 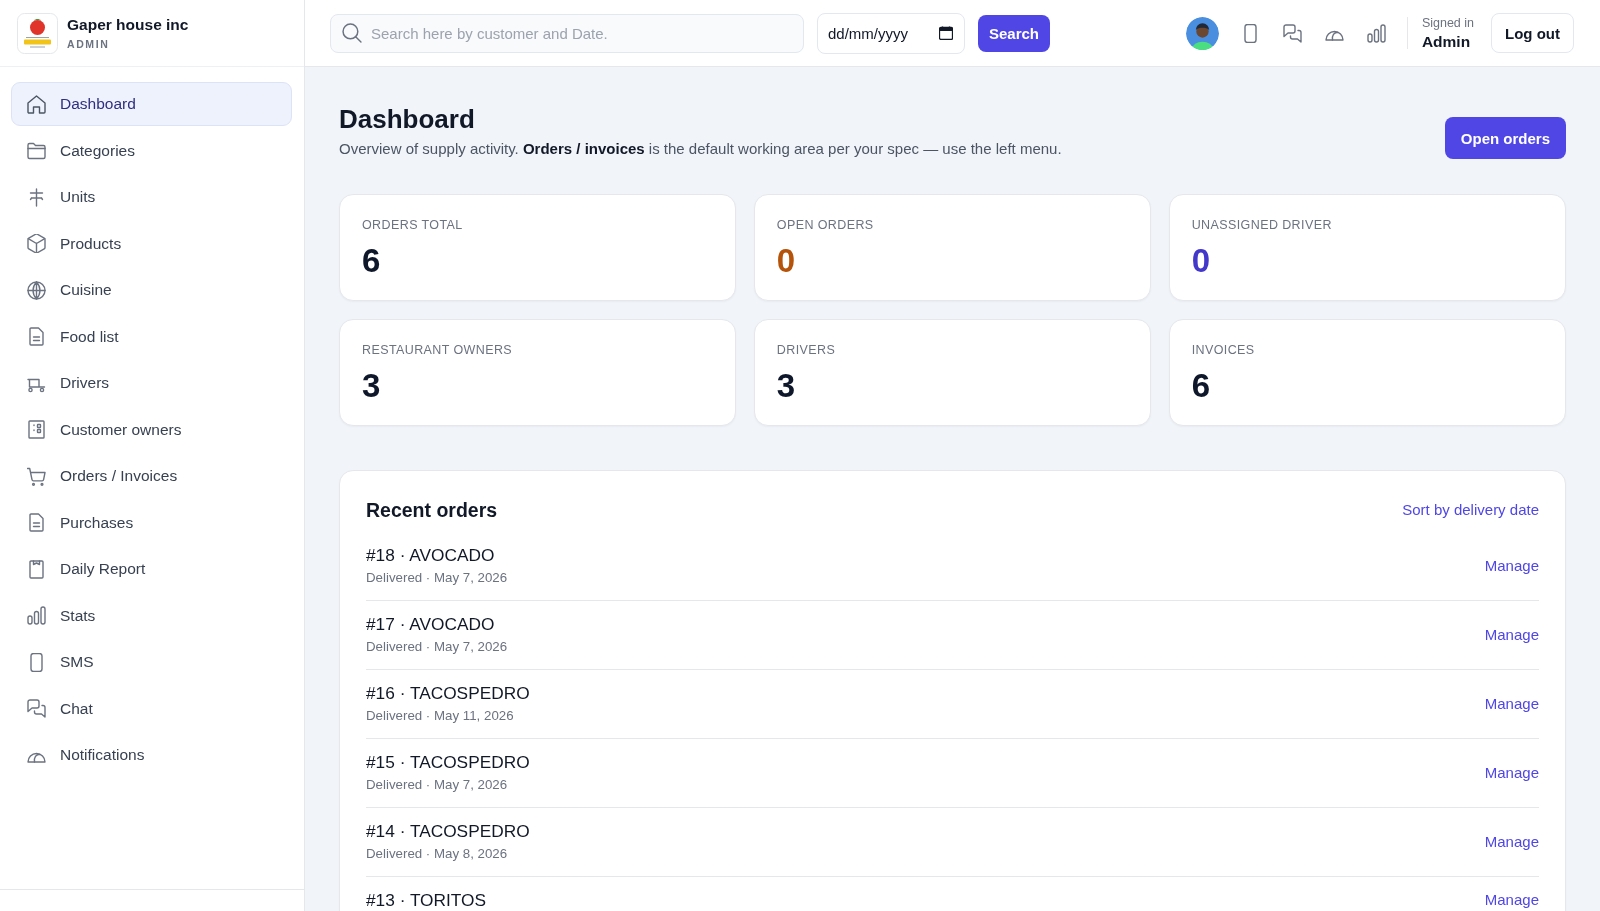 I want to click on order-title: #18 · AVOCADO, so click(x=431, y=555).